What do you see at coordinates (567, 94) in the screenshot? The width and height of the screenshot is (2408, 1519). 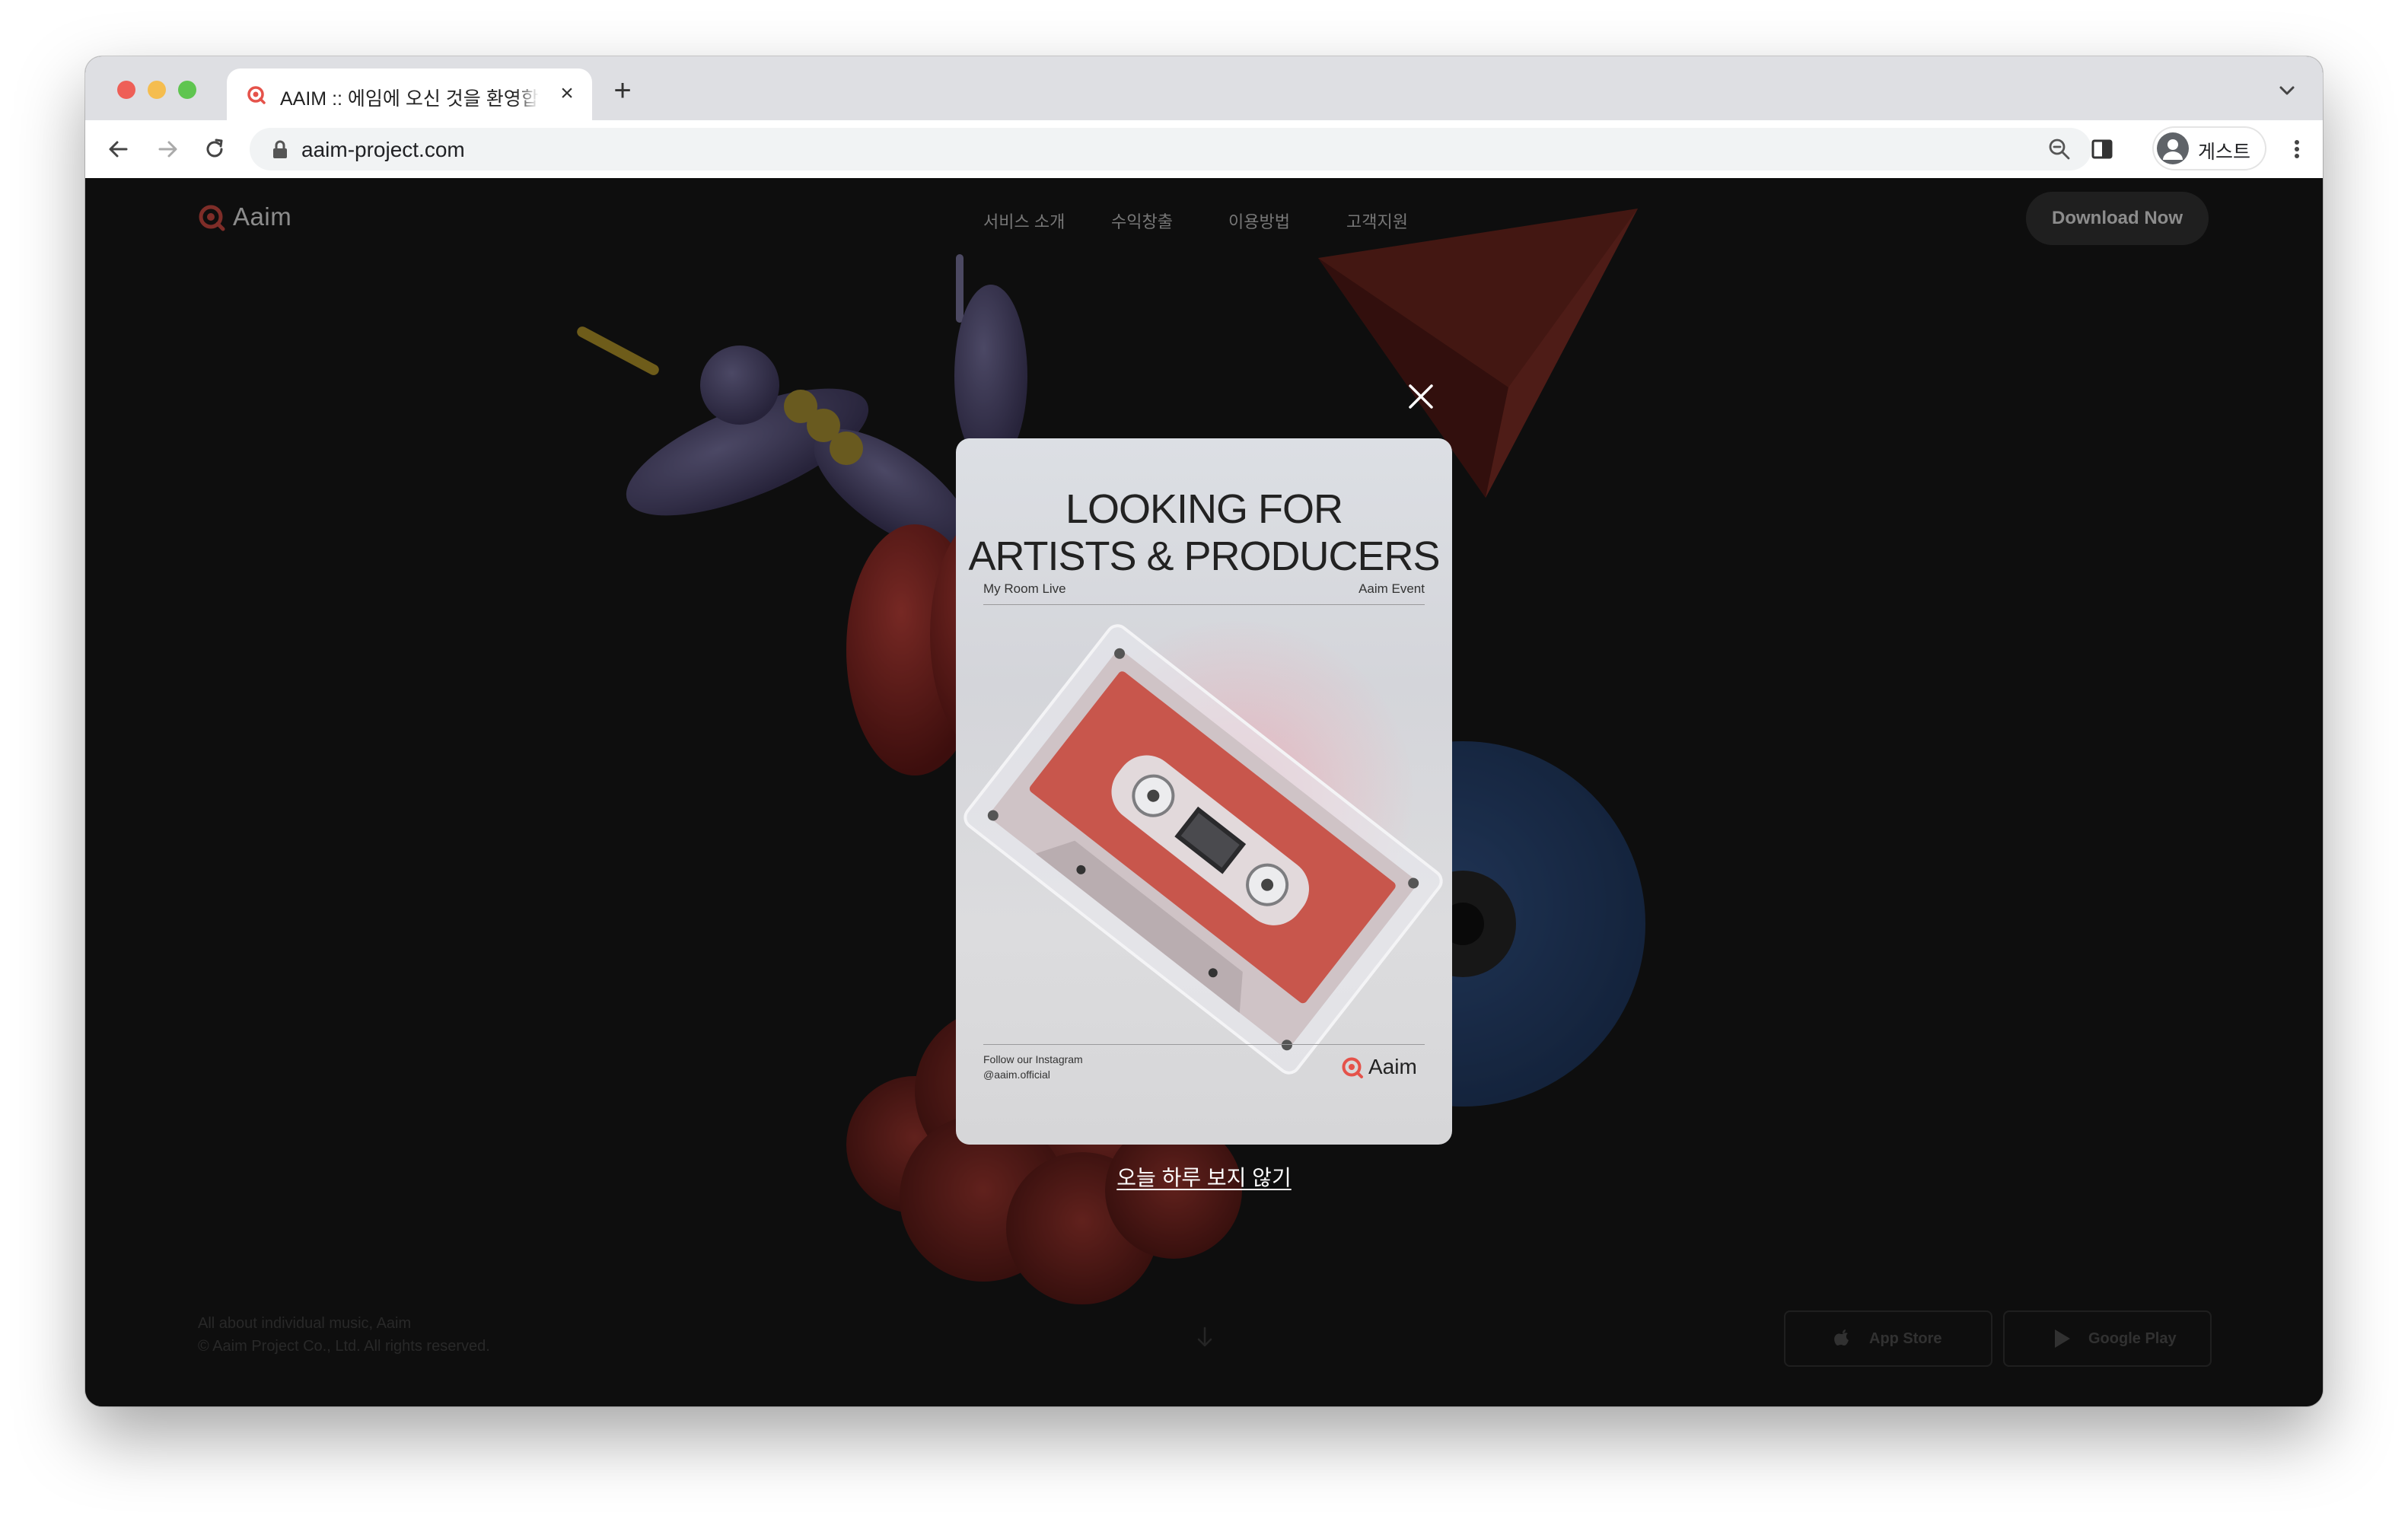 I see `tab-close-icon: ×` at bounding box center [567, 94].